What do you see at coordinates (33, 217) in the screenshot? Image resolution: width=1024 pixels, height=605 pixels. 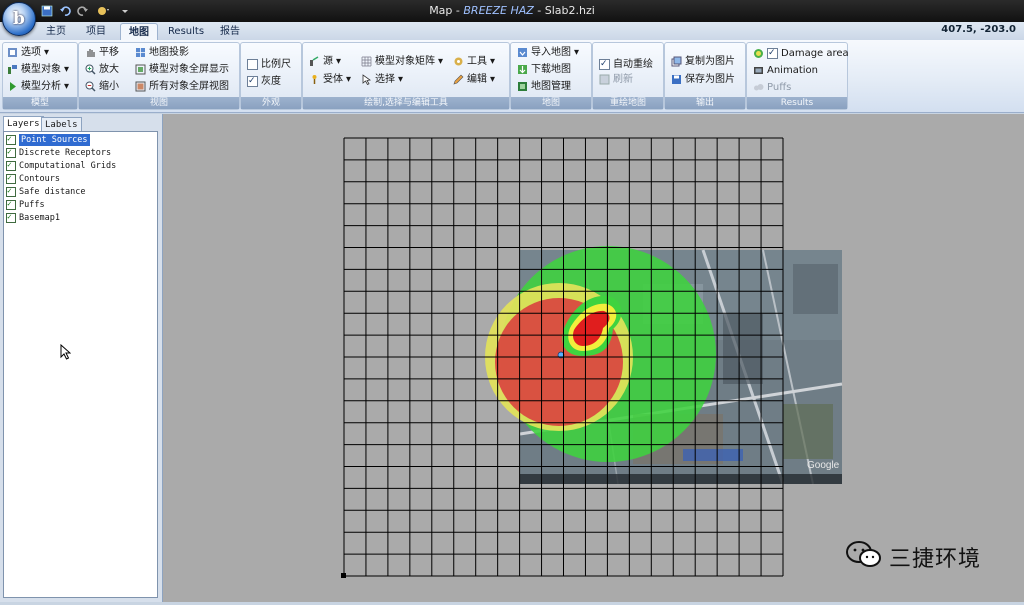 I see `layer-item-basemap: Basemap1` at bounding box center [33, 217].